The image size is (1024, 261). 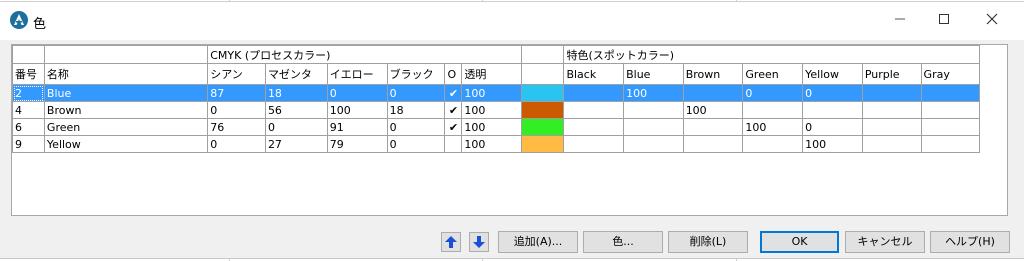 I want to click on column-header-spot-green: Green, so click(x=773, y=74).